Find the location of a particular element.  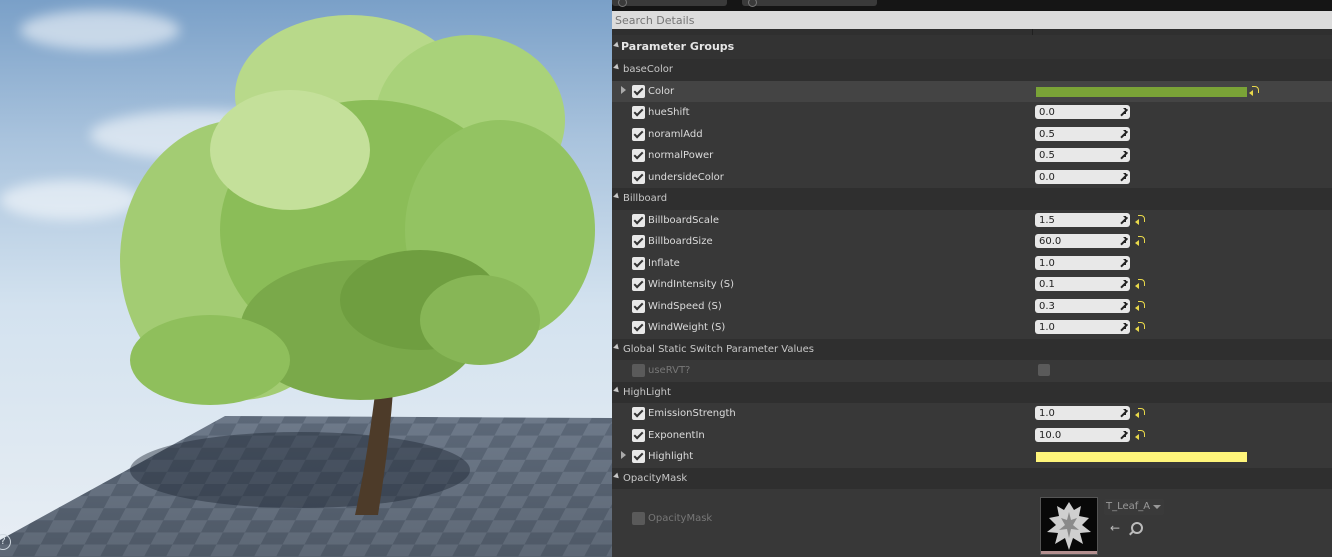

value-text: 60.0 is located at coordinates (1050, 241).